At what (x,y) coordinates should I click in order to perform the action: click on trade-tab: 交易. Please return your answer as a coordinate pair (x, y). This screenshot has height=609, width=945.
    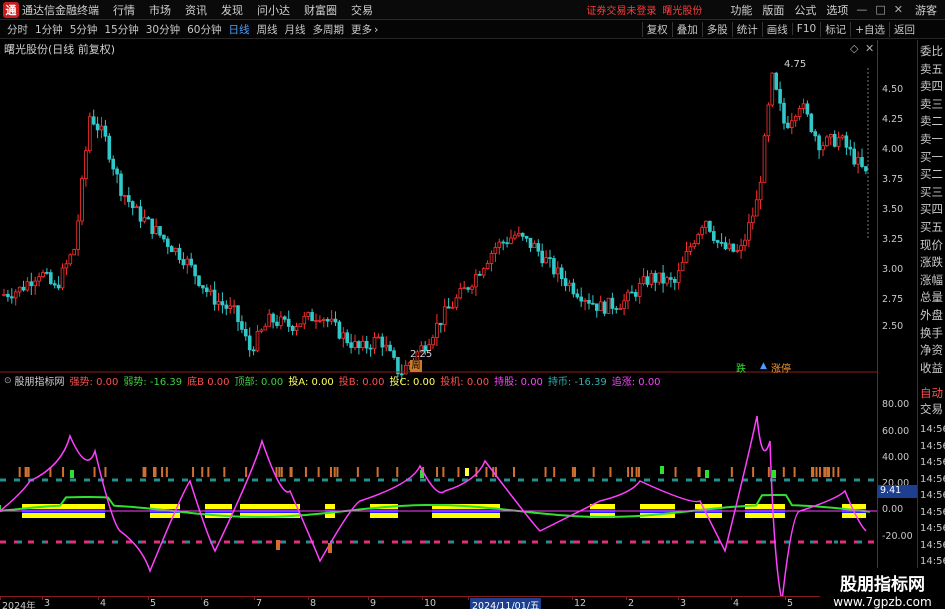
    Looking at the image, I should click on (932, 409).